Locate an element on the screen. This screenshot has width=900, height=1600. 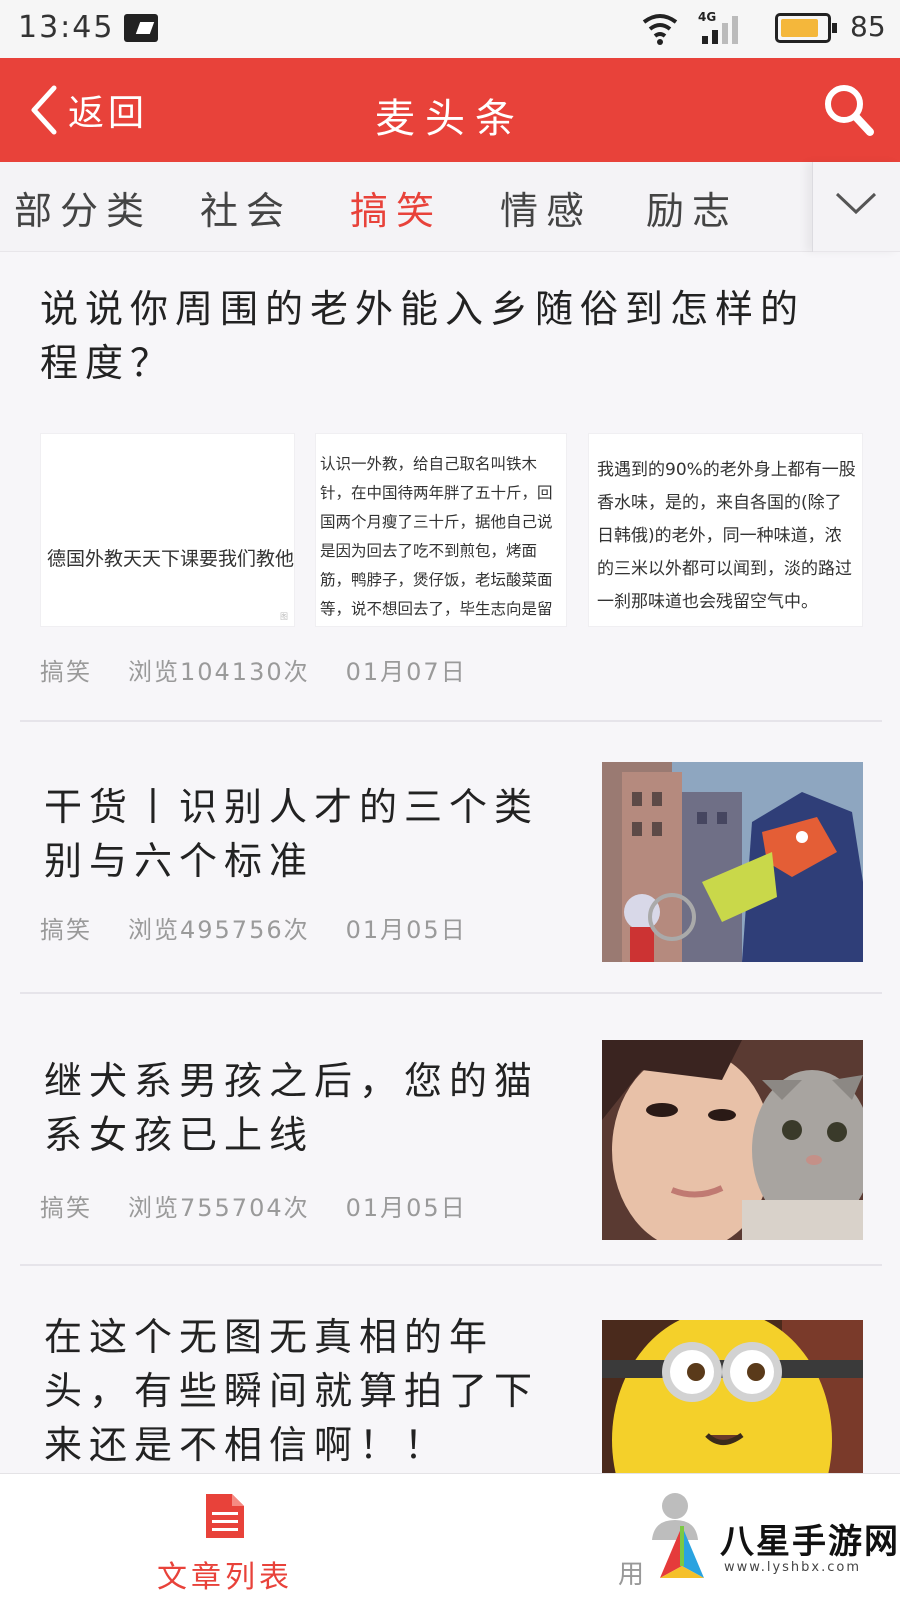
thumb-watermark: 图 is located at coordinates (284, 616).